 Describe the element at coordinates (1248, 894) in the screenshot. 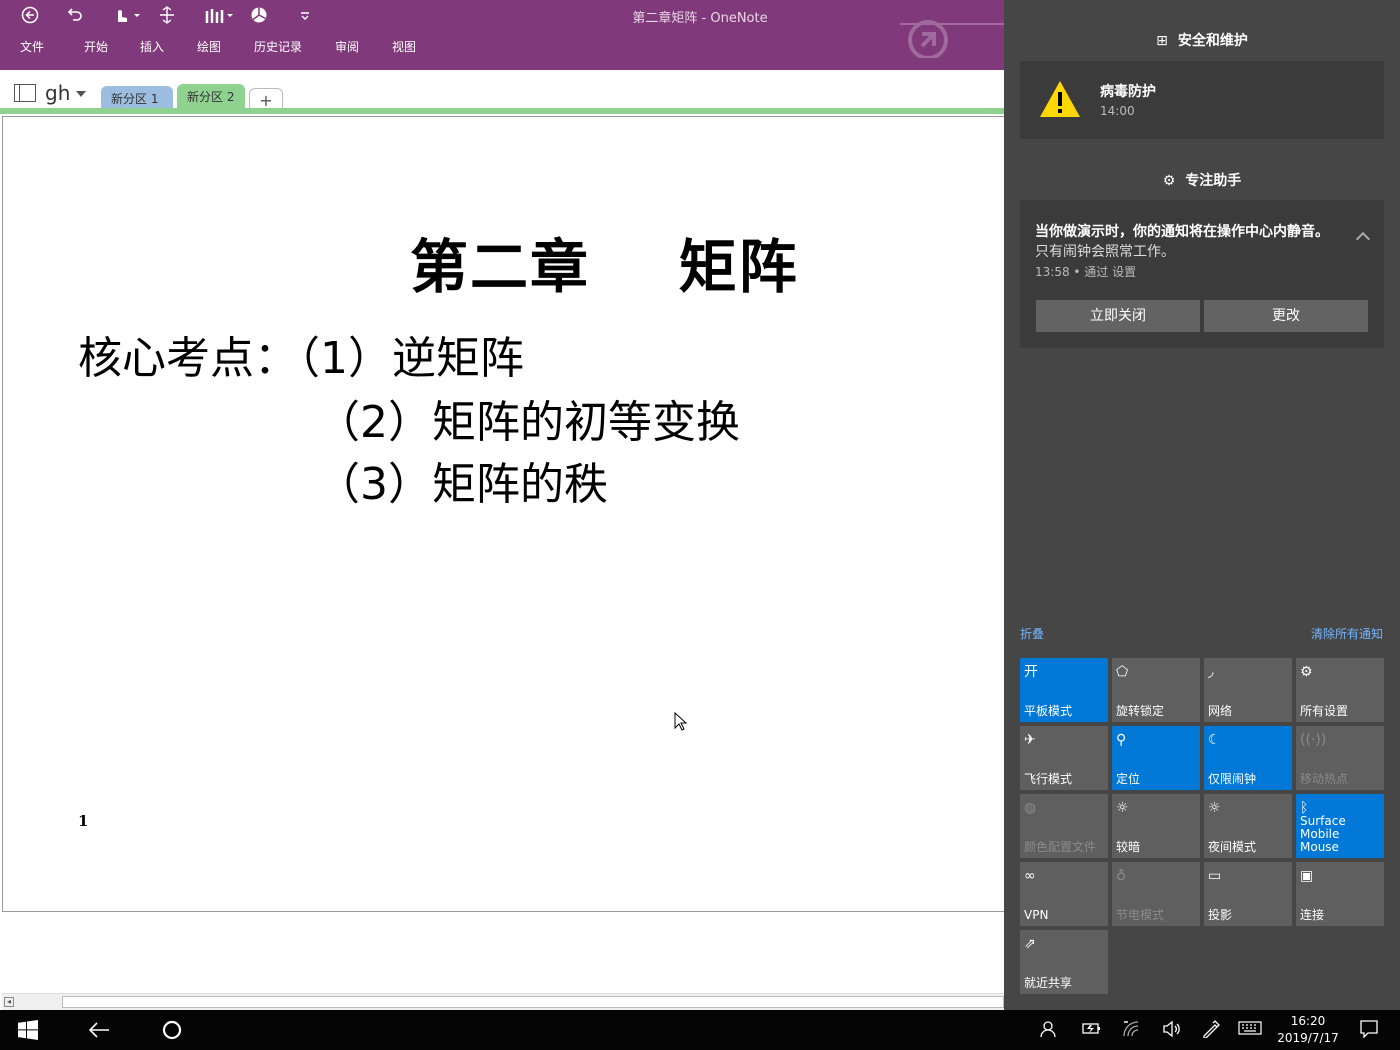

I see `tile-project: ▭ 投影` at that location.